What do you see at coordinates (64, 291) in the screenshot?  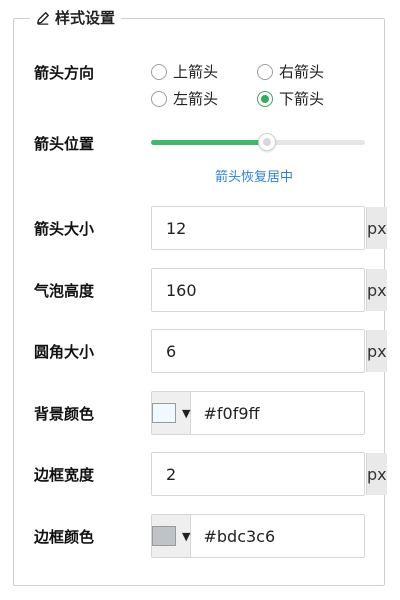 I see `bubble-height-label: 气泡高度` at bounding box center [64, 291].